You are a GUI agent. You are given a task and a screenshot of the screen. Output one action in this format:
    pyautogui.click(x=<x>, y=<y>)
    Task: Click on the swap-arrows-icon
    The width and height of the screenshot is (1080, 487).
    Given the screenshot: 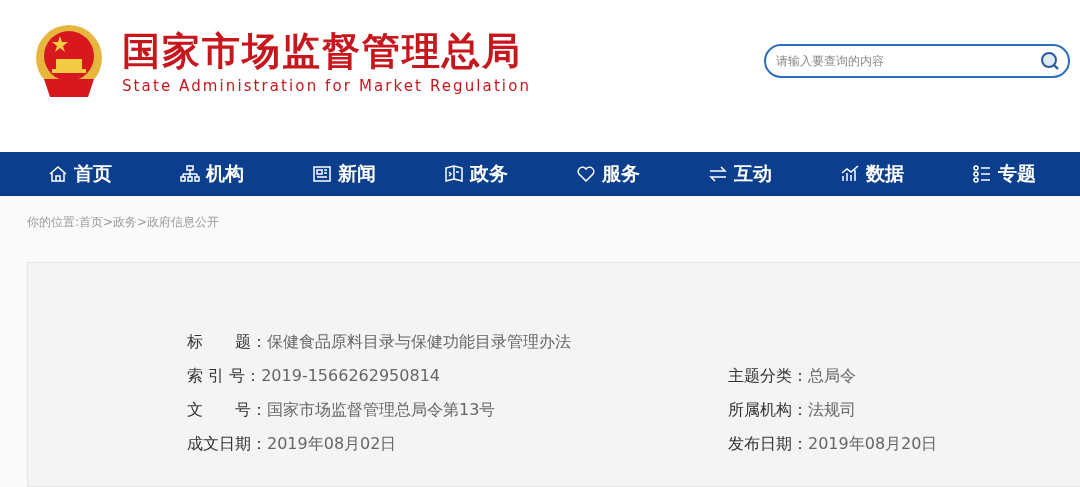 What is the action you would take?
    pyautogui.click(x=718, y=174)
    